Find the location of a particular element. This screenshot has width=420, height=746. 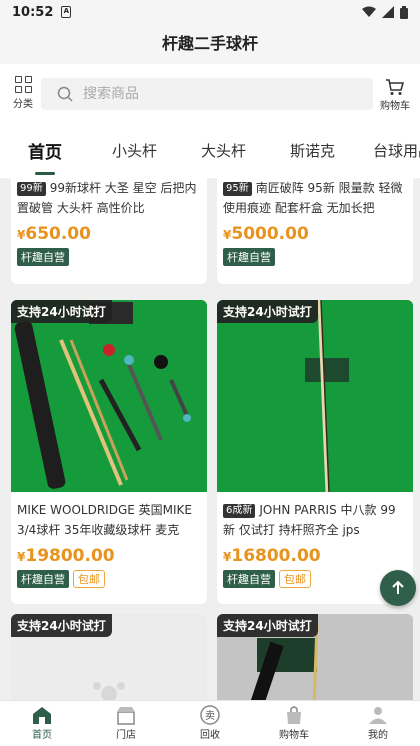

arrow-up-icon is located at coordinates (398, 587).